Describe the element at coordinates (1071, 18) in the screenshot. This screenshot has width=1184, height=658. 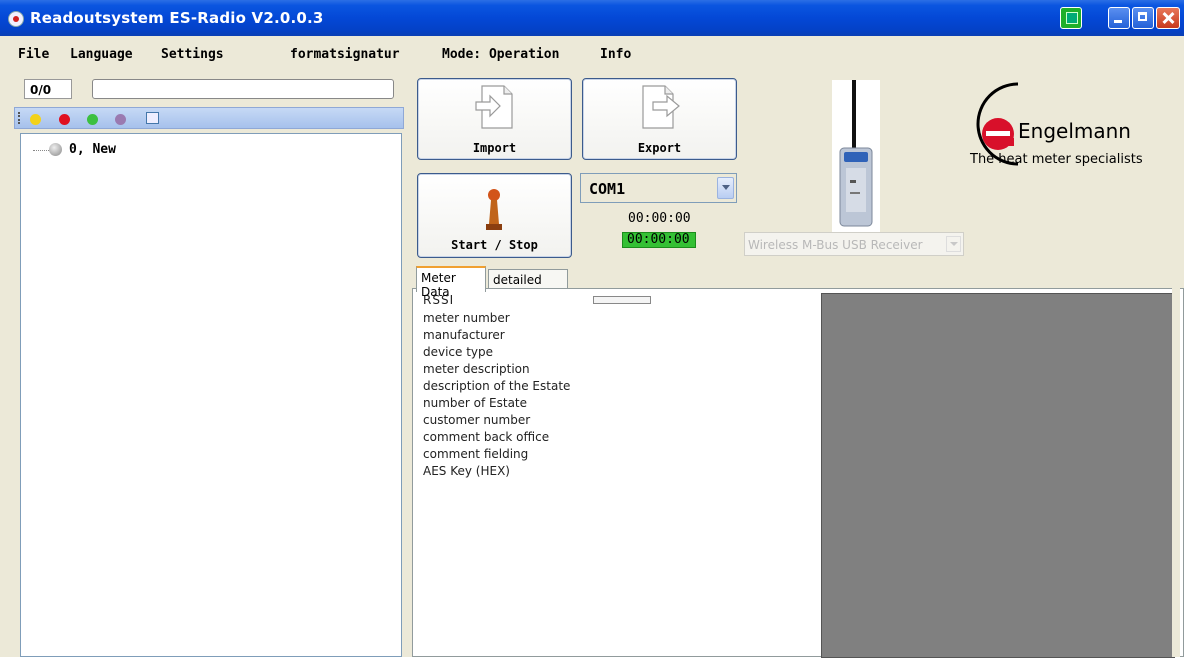
I see `tray-icon` at that location.